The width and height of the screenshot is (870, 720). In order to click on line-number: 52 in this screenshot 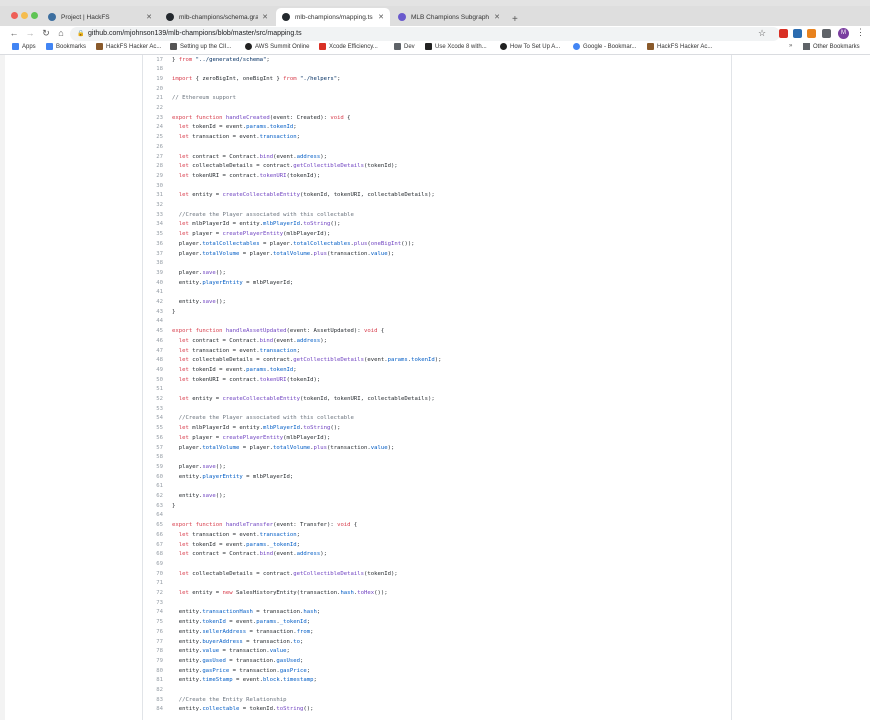, I will do `click(153, 400)`.